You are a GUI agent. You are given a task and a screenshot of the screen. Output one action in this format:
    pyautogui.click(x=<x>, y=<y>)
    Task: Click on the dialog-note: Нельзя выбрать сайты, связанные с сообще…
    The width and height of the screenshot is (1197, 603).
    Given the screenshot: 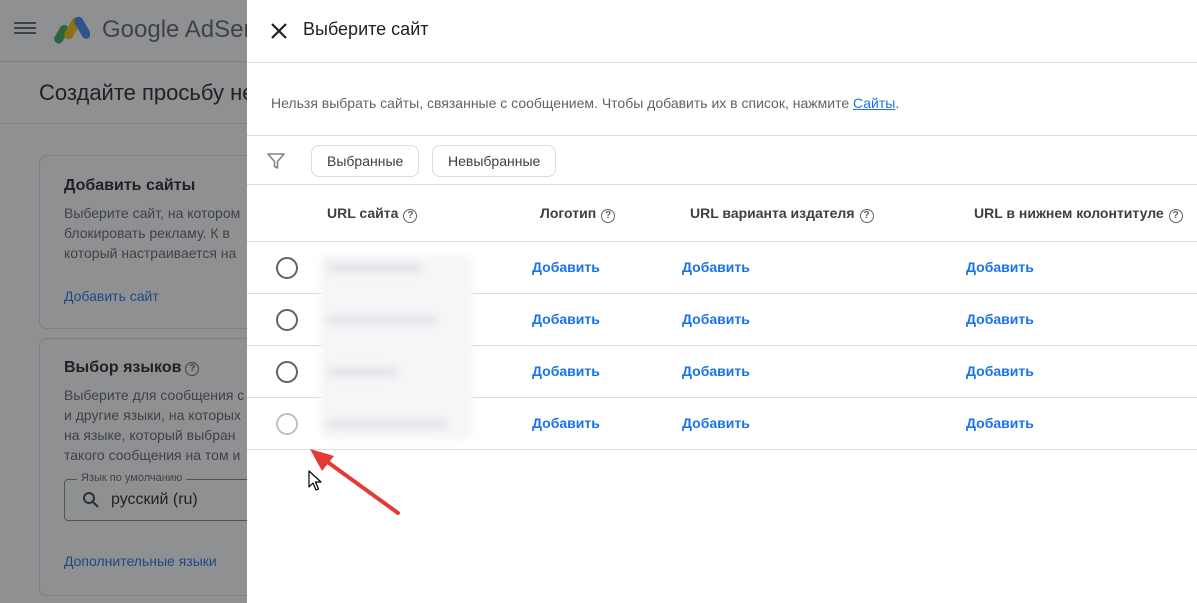 What is the action you would take?
    pyautogui.click(x=585, y=103)
    